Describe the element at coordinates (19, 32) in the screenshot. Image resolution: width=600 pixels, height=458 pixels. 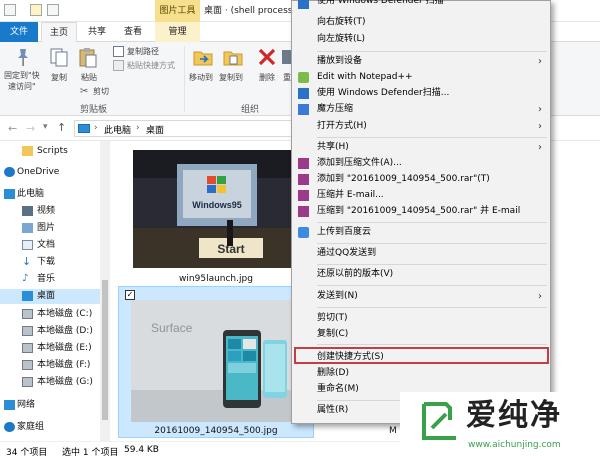
I see `tab-file: 文件` at that location.